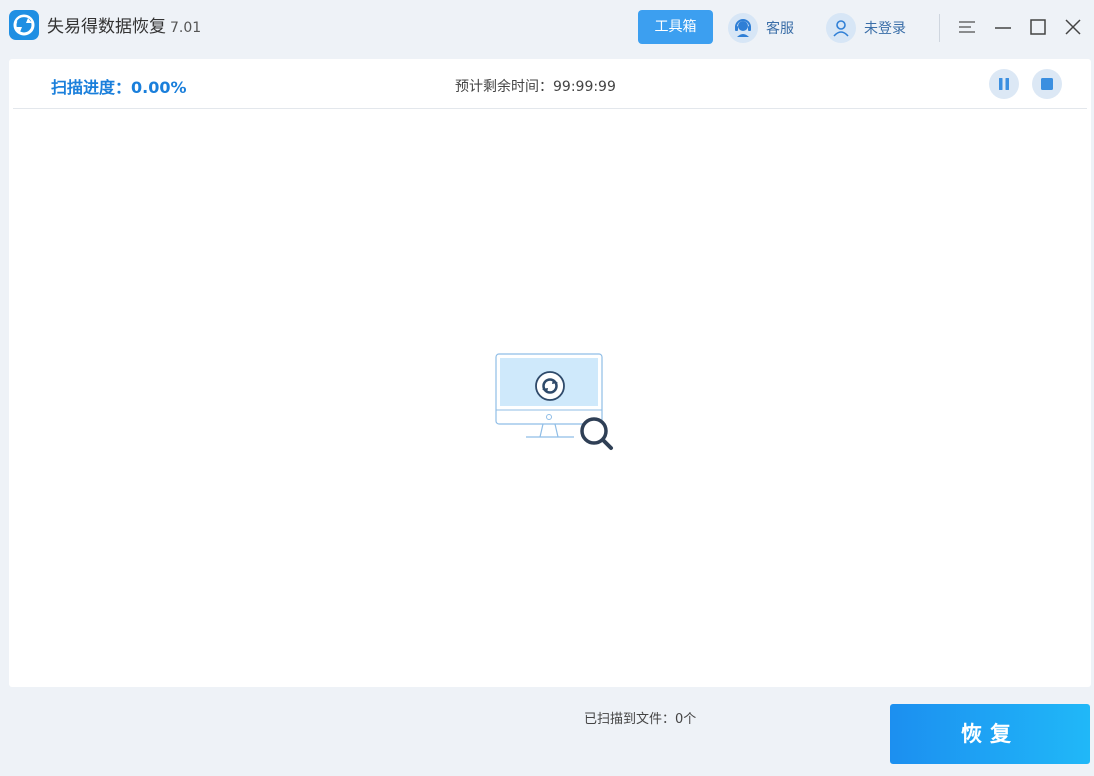  What do you see at coordinates (24, 25) in the screenshot?
I see `app-logo-icon` at bounding box center [24, 25].